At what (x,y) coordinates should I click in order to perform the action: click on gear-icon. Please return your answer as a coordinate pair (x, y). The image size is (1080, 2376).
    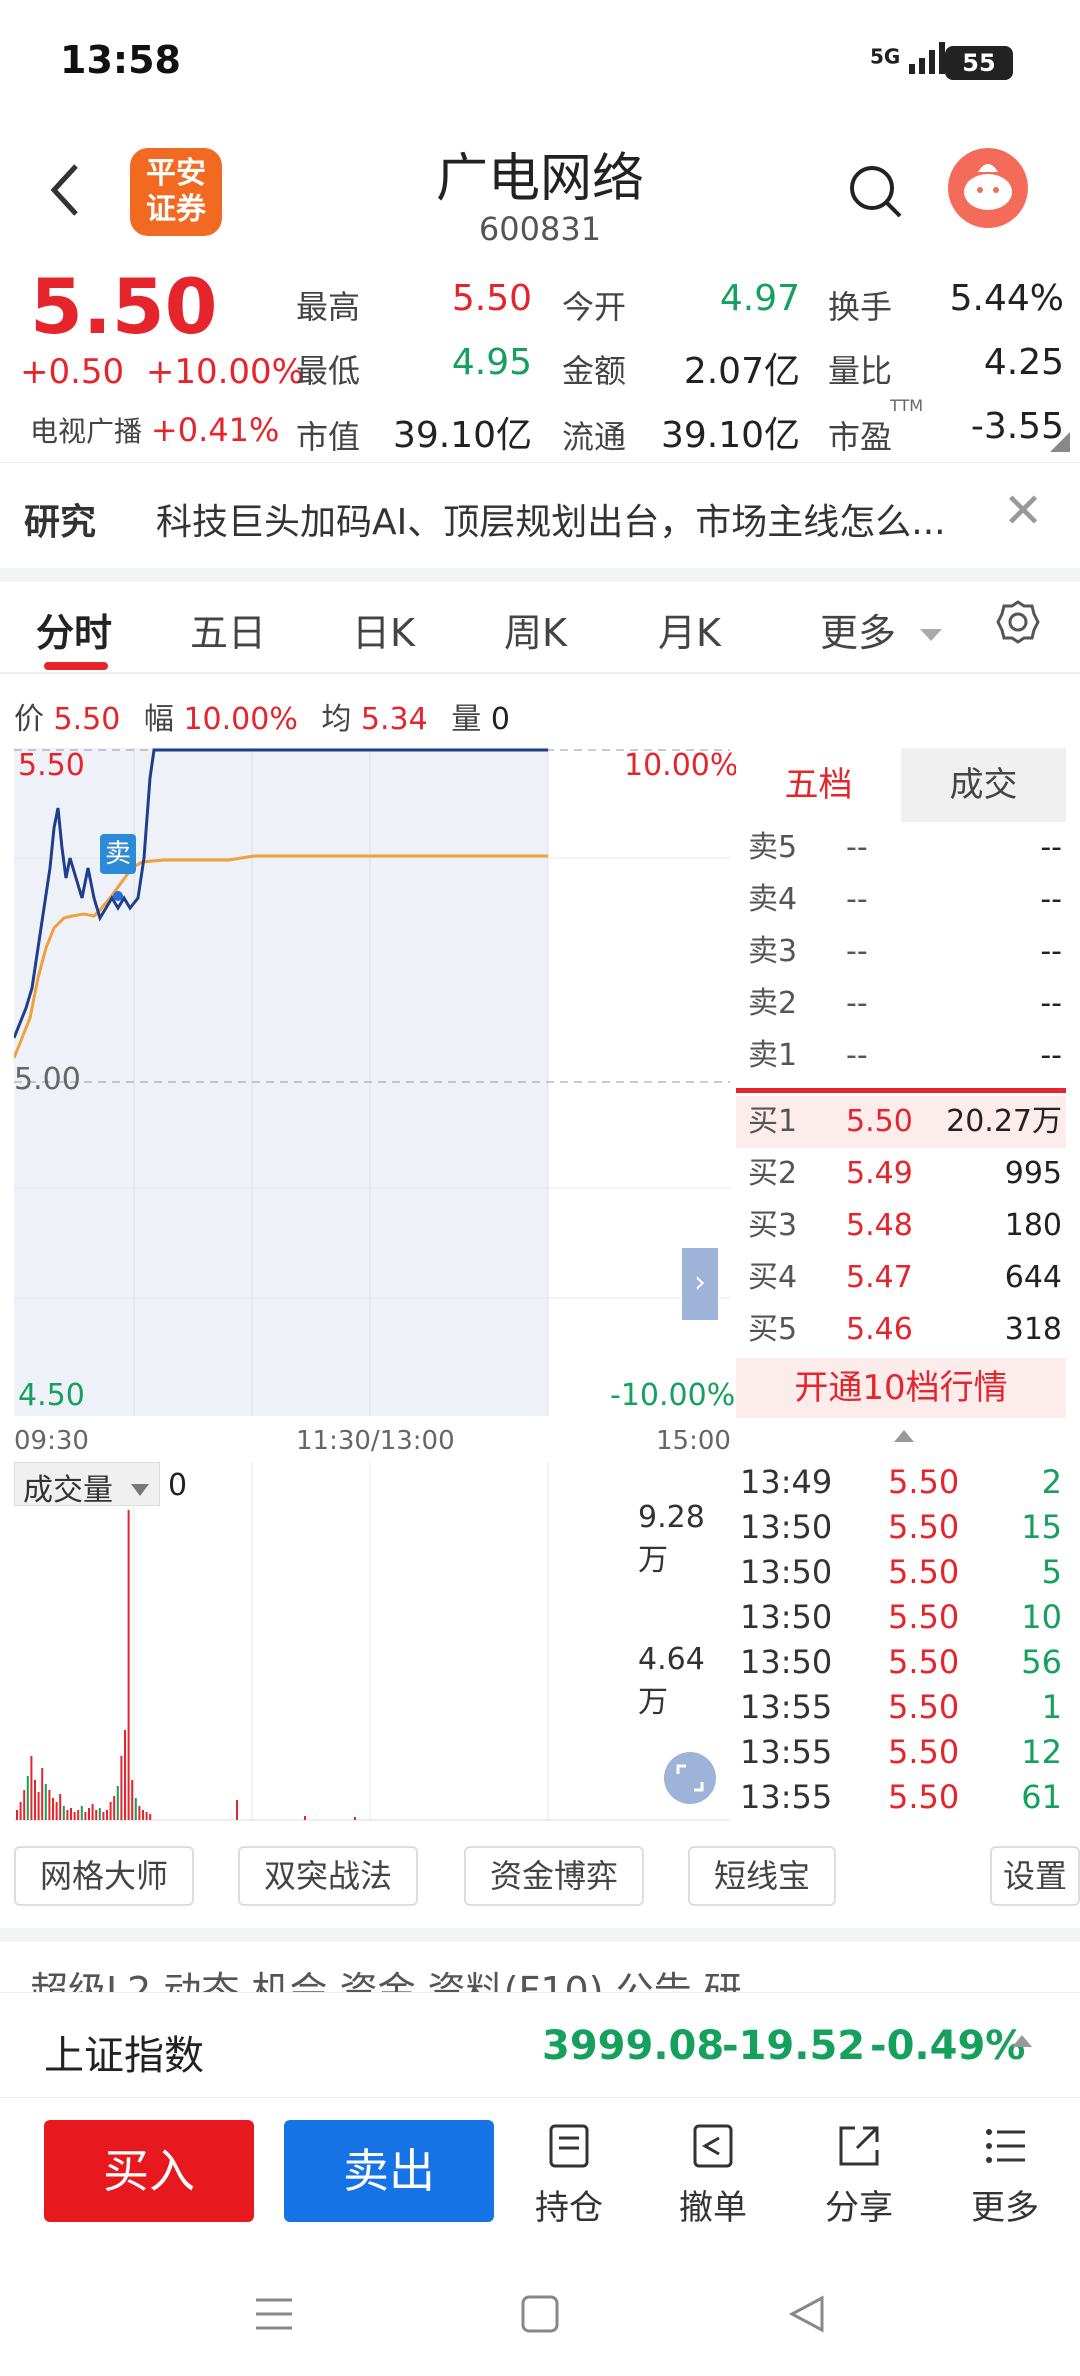
    Looking at the image, I should click on (1018, 622).